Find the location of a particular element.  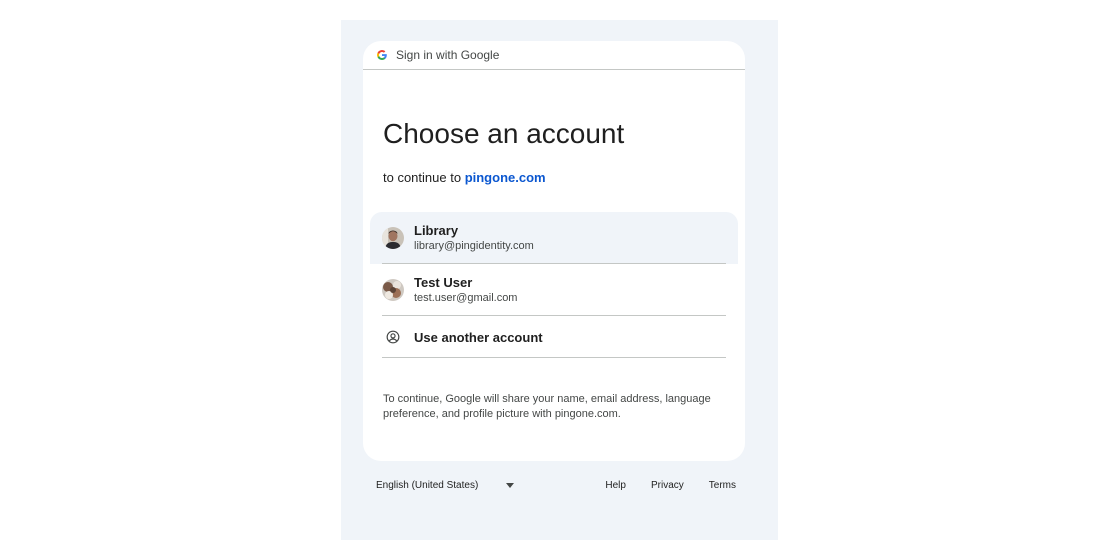

account-email: test.user@gmail.com is located at coordinates (466, 298).